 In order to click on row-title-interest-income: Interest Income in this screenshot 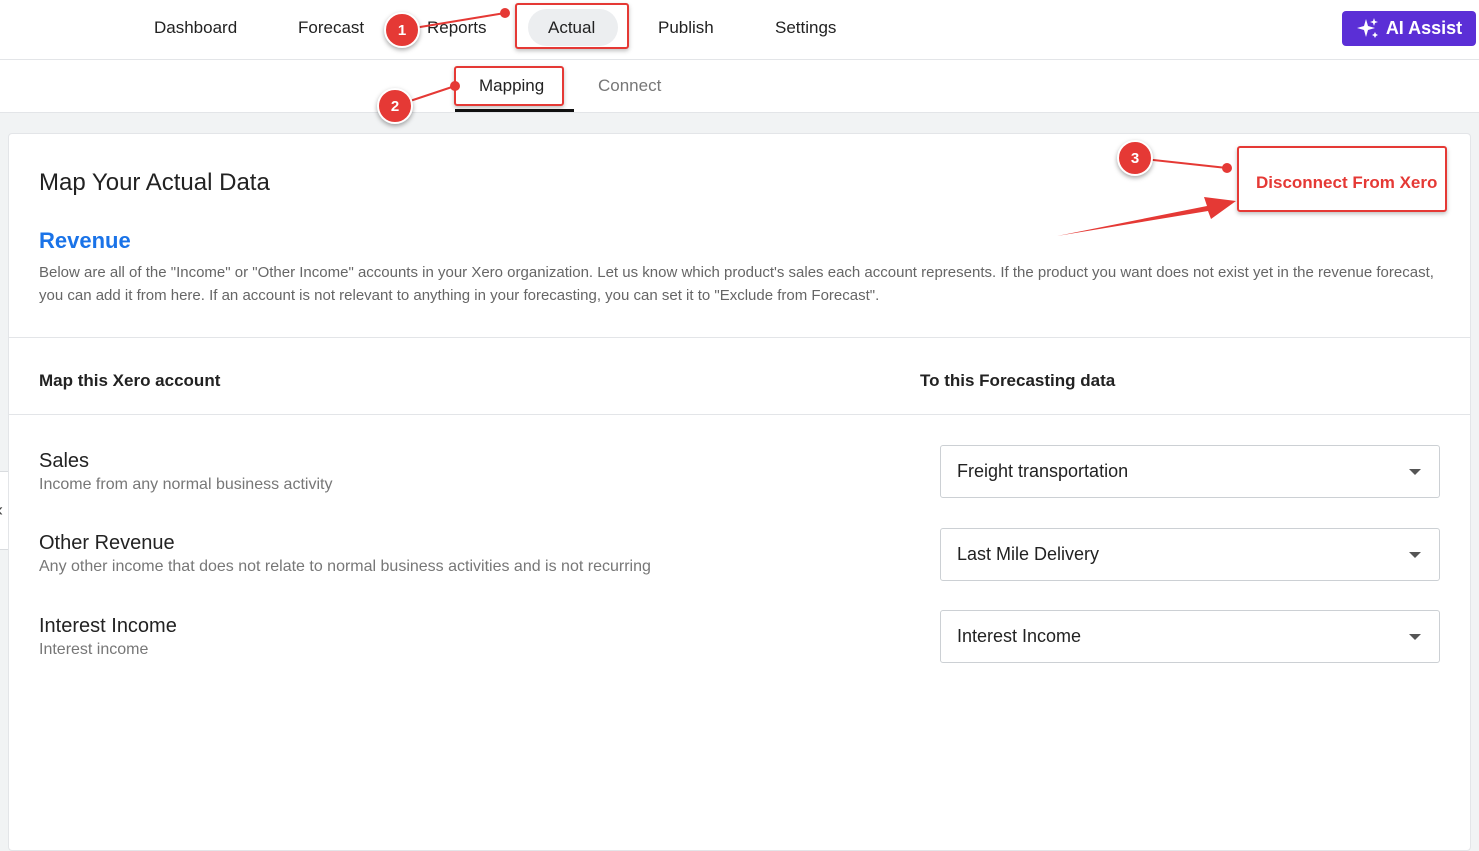, I will do `click(108, 626)`.